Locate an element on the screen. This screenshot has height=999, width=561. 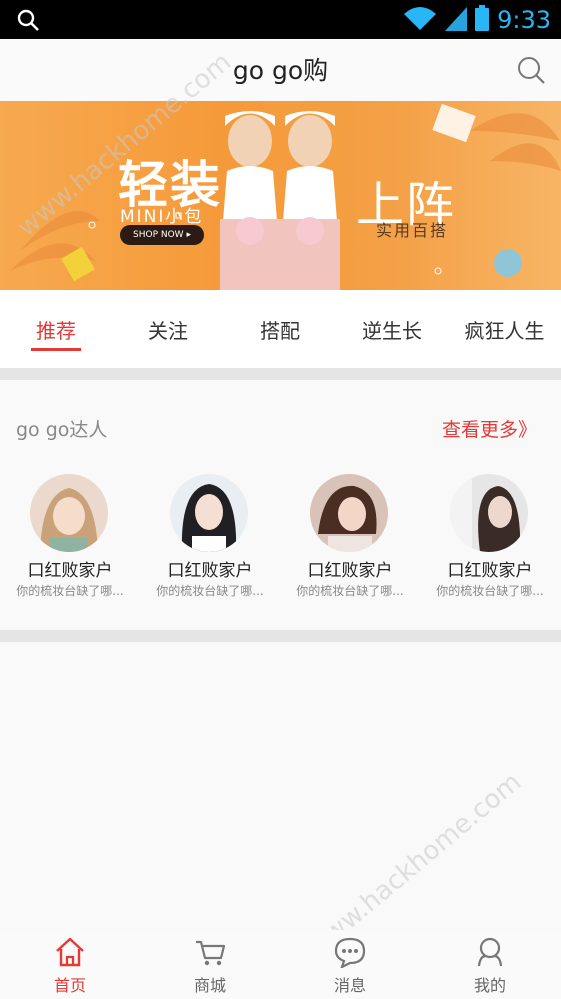
search-button is located at coordinates (531, 70).